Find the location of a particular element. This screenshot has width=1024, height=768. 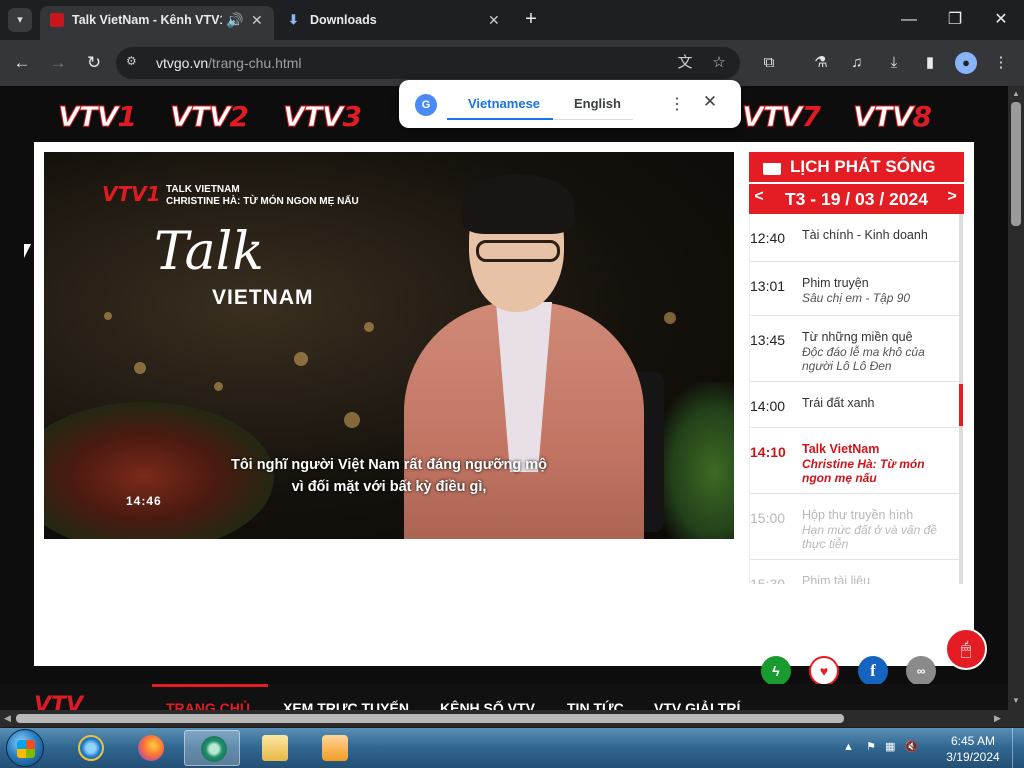

language-tab-vietnamese: Vietnamese is located at coordinates (504, 103).